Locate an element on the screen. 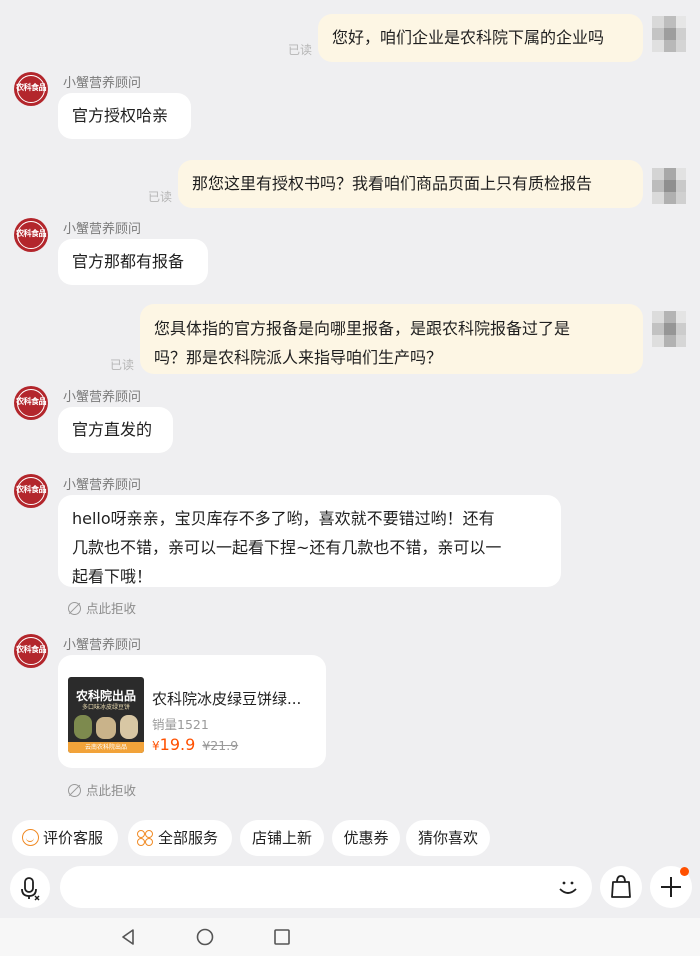 Image resolution: width=700 pixels, height=956 pixels. message-text: 那您这里有授权书吗？我看咱们商品页面上只有质检报告 is located at coordinates (392, 183).